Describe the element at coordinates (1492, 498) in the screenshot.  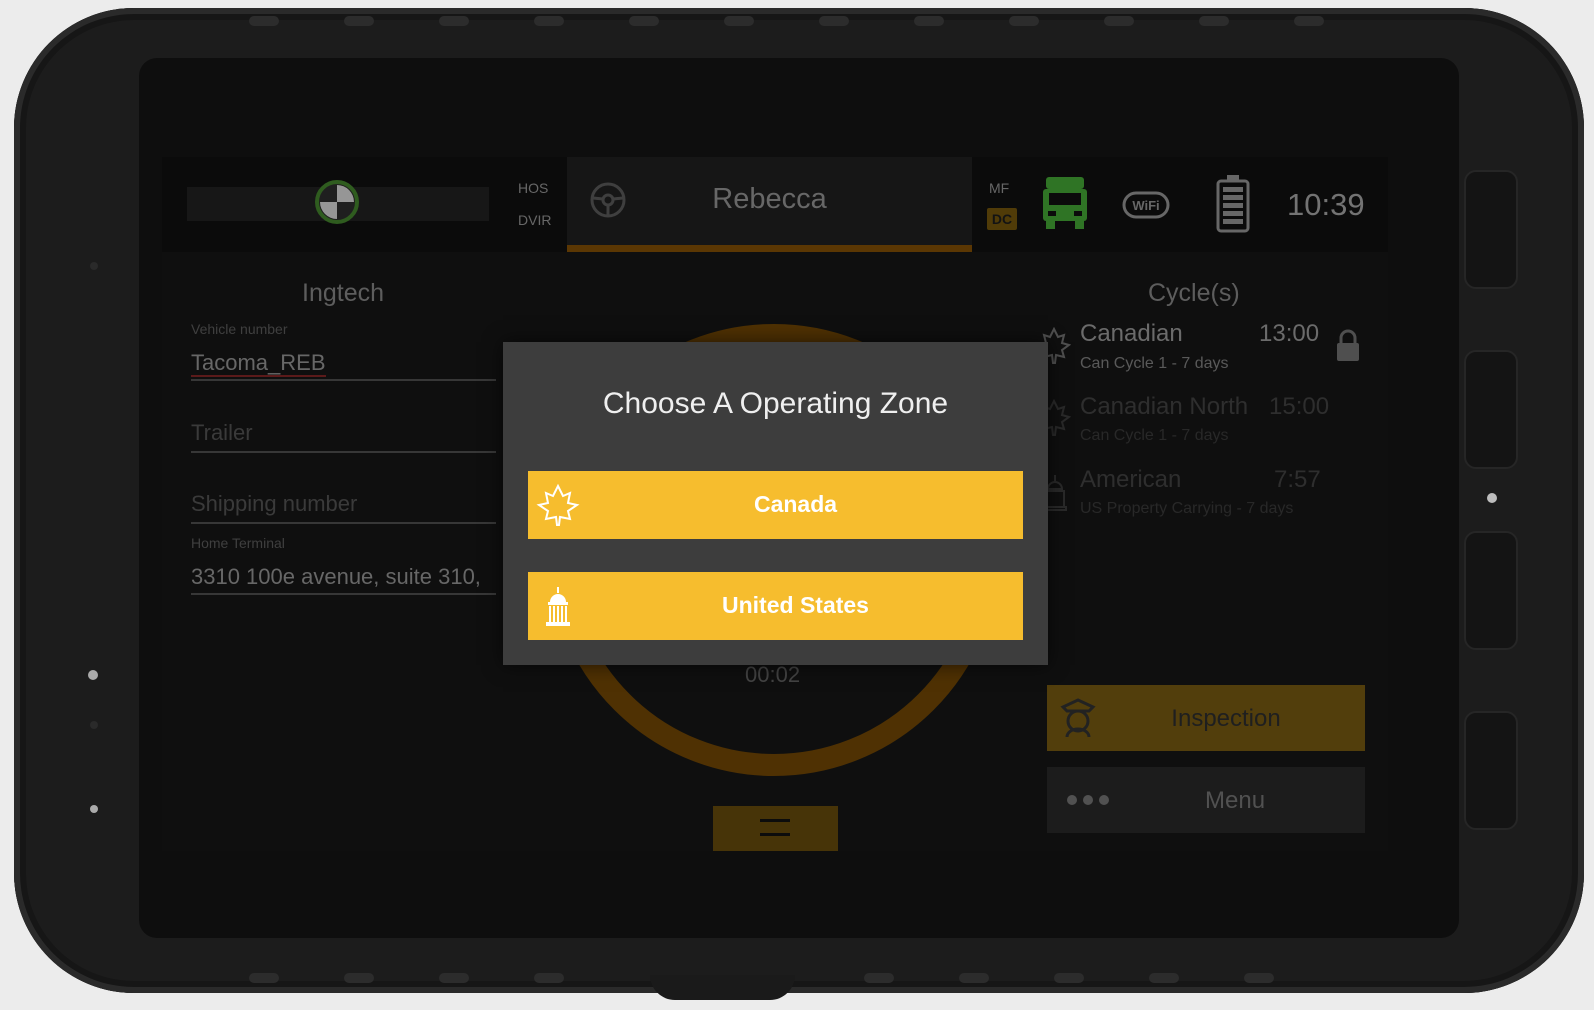
I see `camera-dot` at that location.